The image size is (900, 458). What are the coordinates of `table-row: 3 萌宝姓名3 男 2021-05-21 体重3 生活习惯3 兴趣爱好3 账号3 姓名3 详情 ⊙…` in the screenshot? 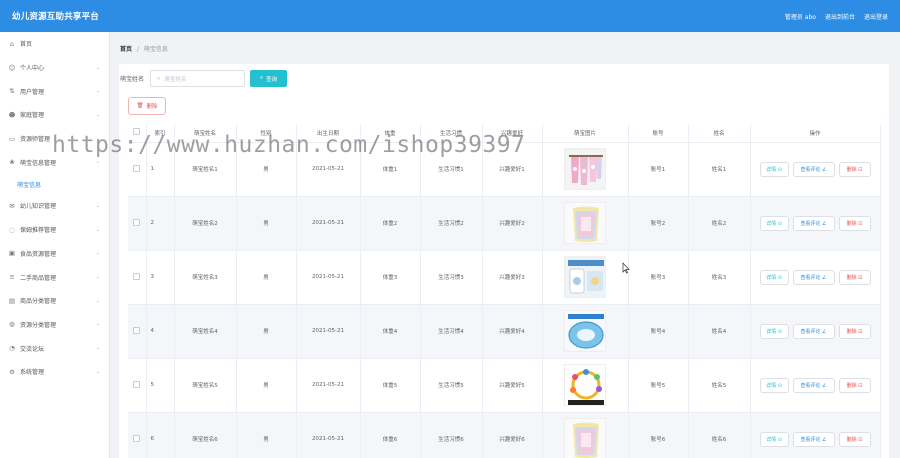 It's located at (504, 277).